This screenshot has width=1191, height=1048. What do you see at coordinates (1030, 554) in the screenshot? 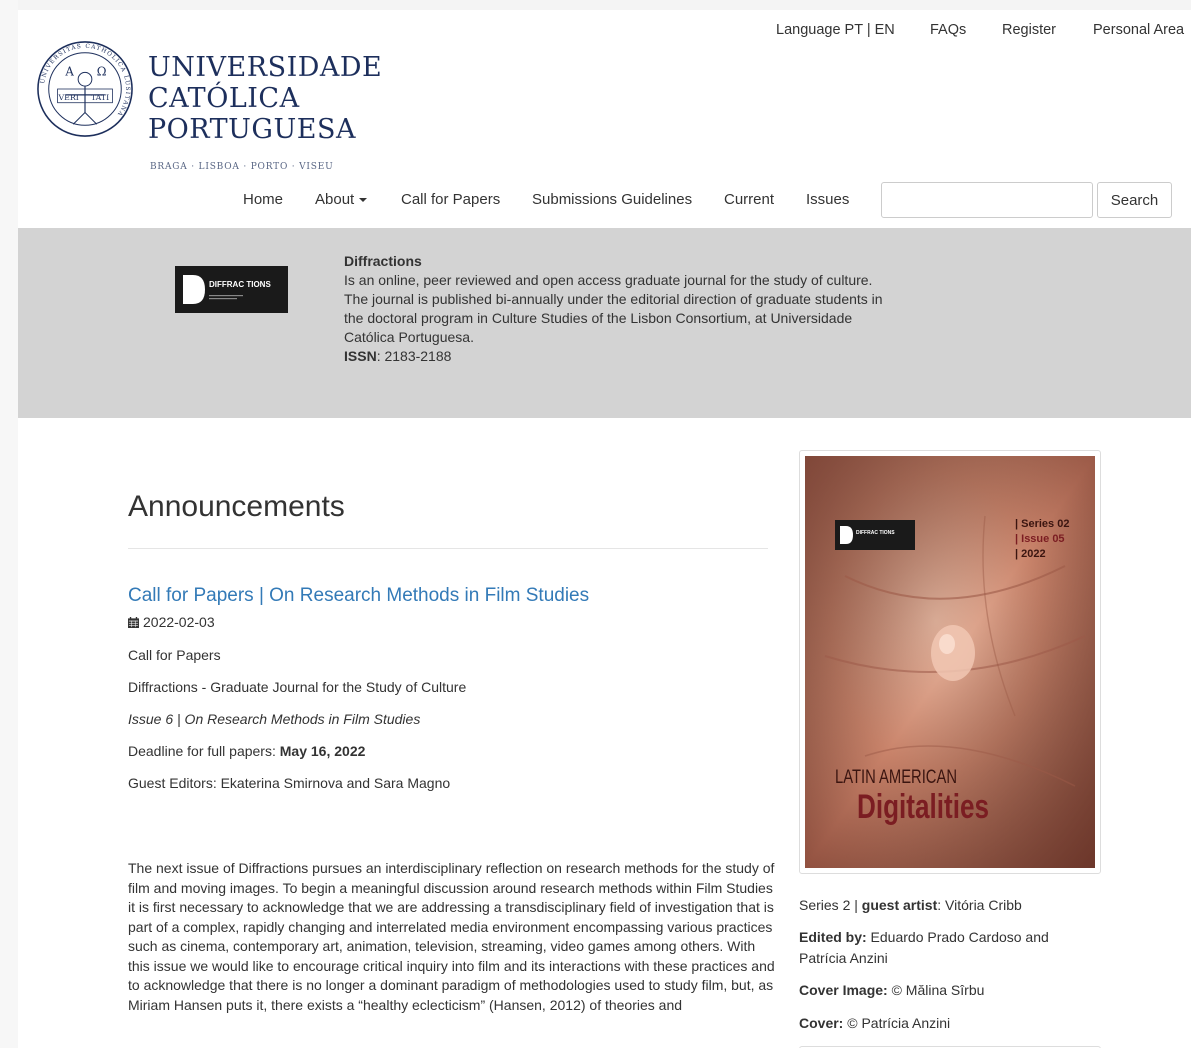
I see `cover-year-text: | 2022` at bounding box center [1030, 554].